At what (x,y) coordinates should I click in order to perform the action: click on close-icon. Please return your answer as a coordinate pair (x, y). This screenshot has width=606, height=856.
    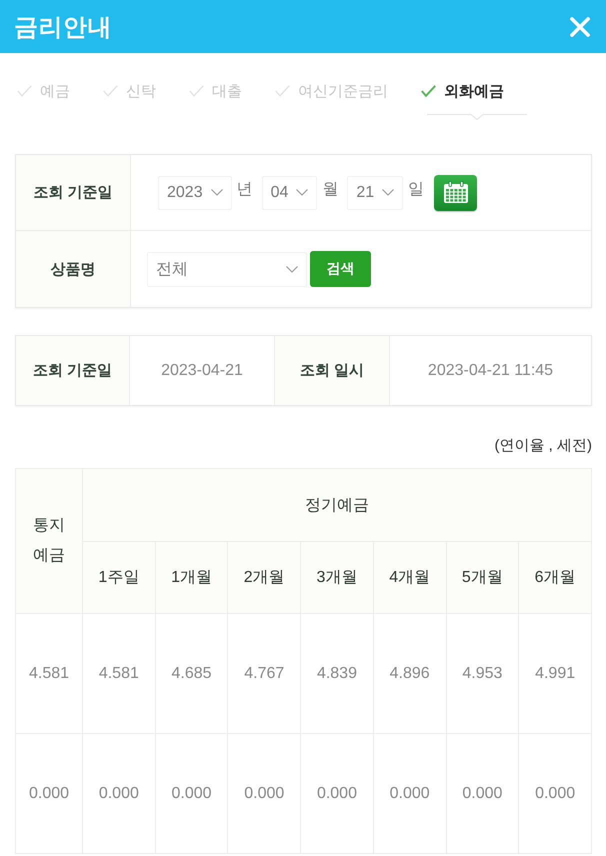
    Looking at the image, I should click on (580, 26).